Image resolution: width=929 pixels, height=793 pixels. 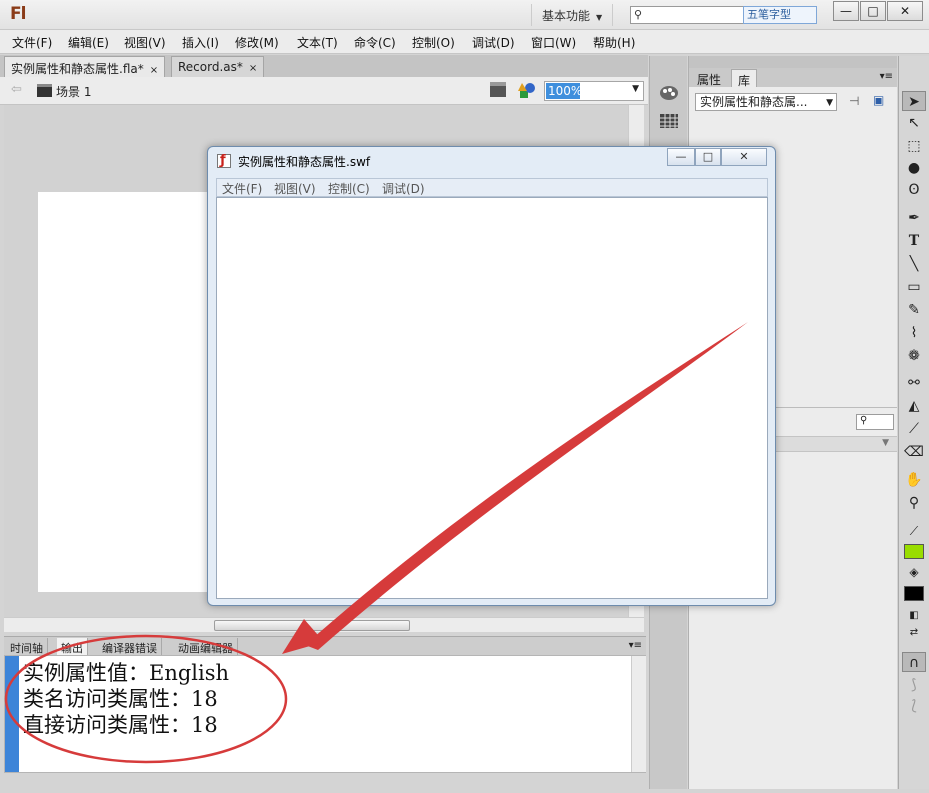 What do you see at coordinates (914, 168) in the screenshot?
I see `3d-rotation-tool-icon: ●` at bounding box center [914, 168].